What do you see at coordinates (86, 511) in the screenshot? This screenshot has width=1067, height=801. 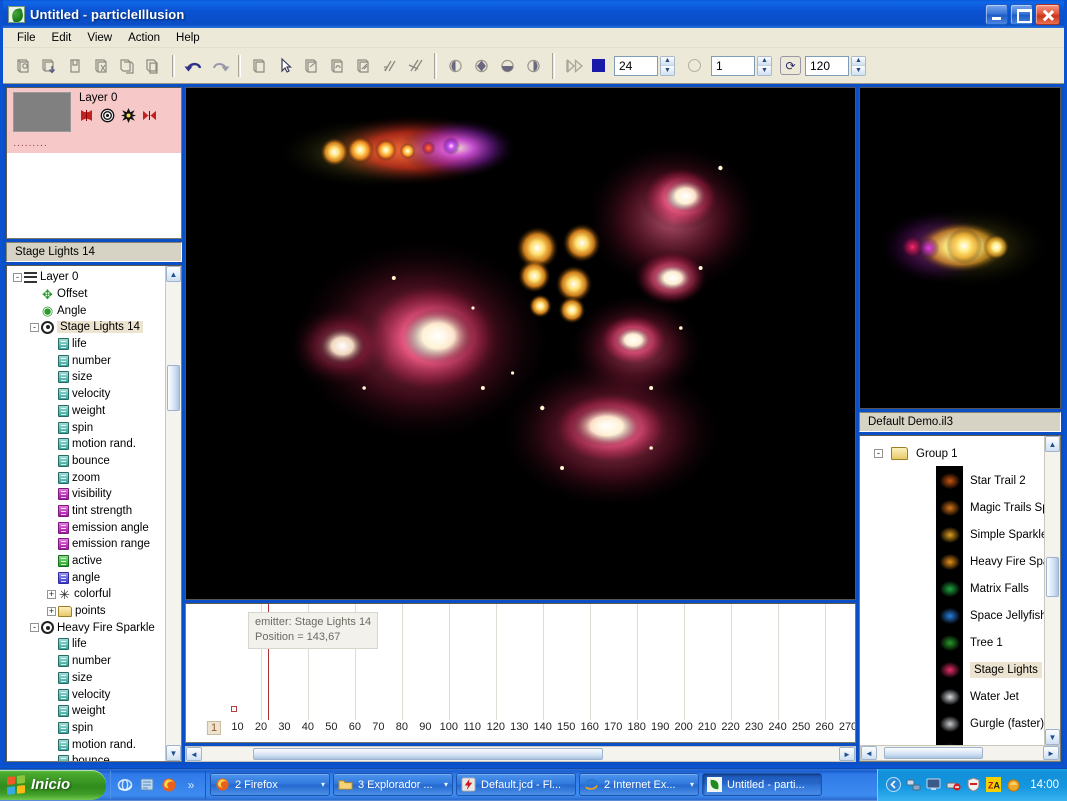 I see `tree-node: tint strength` at bounding box center [86, 511].